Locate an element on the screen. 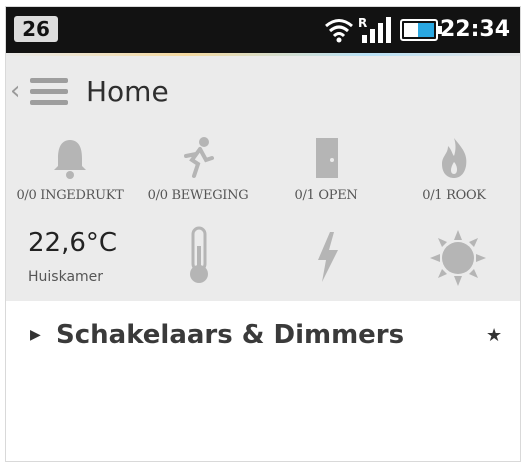  status-tile-pressed: 0/0 INGEDRUKT is located at coordinates (70, 176).